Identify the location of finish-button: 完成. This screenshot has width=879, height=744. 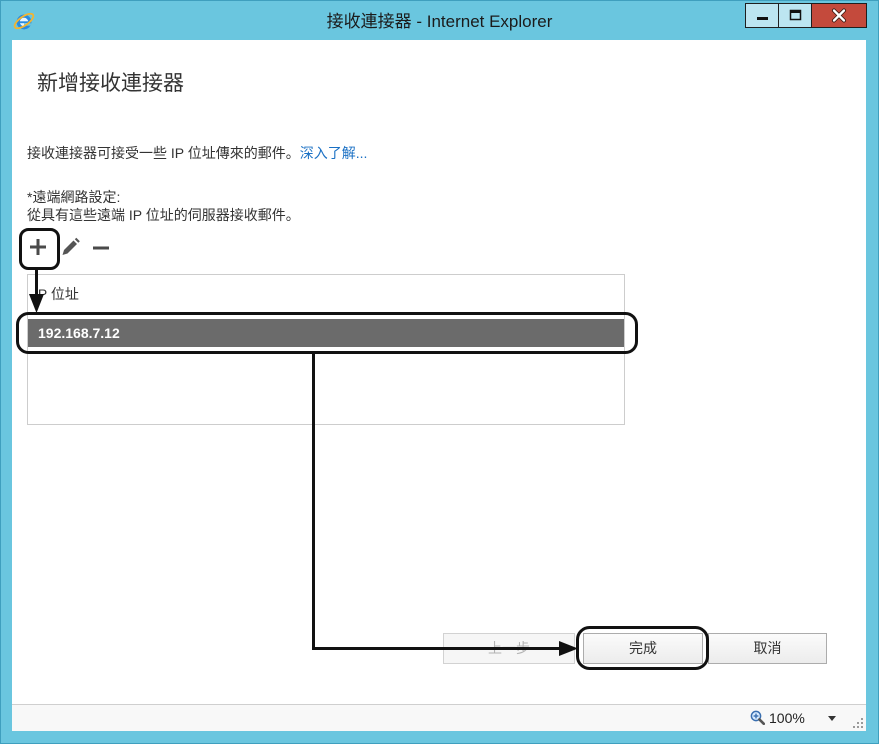
(643, 648).